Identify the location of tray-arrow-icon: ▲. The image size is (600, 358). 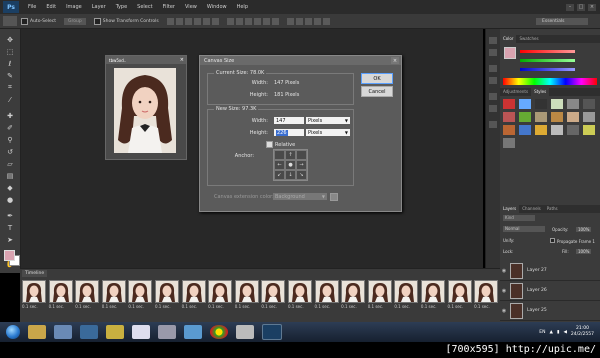
(551, 332).